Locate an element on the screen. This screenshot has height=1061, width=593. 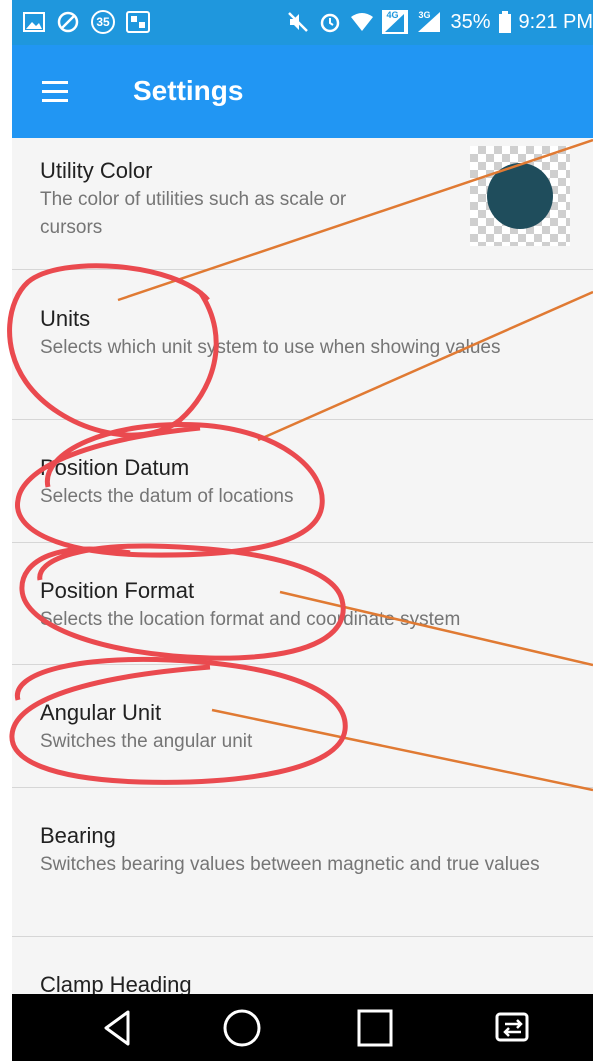
setting-title: Units is located at coordinates (65, 318).